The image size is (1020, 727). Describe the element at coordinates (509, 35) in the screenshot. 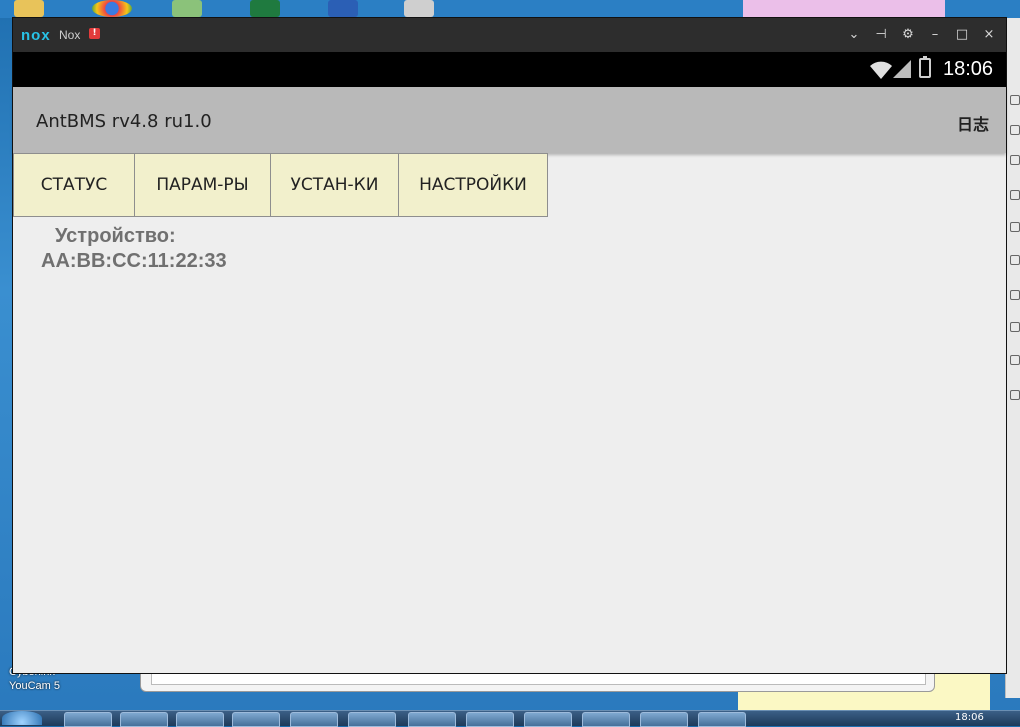

I see `nox-titlebar: nox Nox ! ⌄ ⊣ ⚙ – □ ×` at that location.